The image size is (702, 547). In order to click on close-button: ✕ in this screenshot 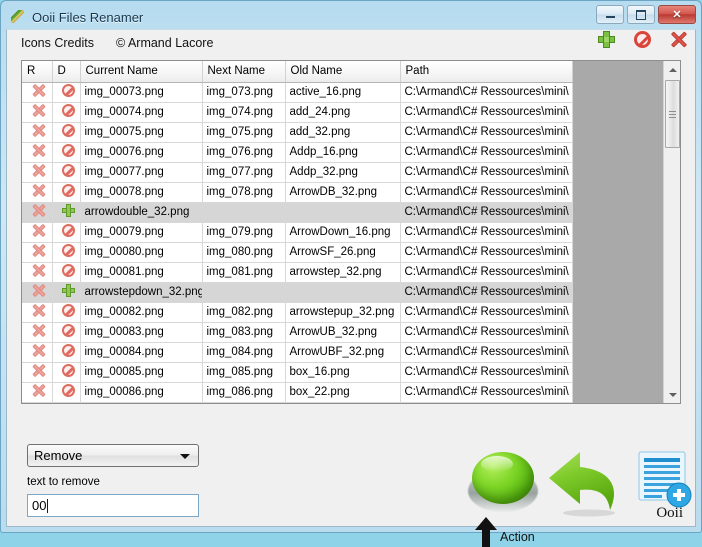, I will do `click(677, 14)`.